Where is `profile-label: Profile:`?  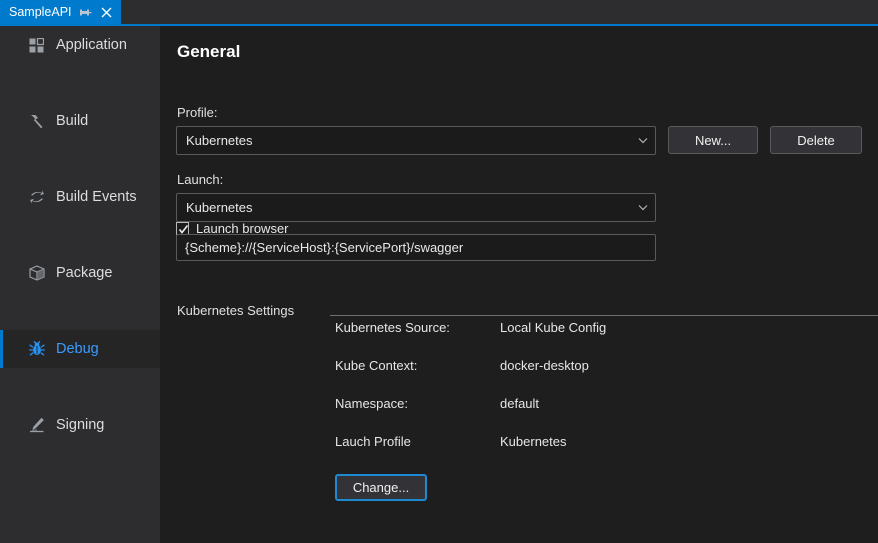 profile-label: Profile: is located at coordinates (197, 112).